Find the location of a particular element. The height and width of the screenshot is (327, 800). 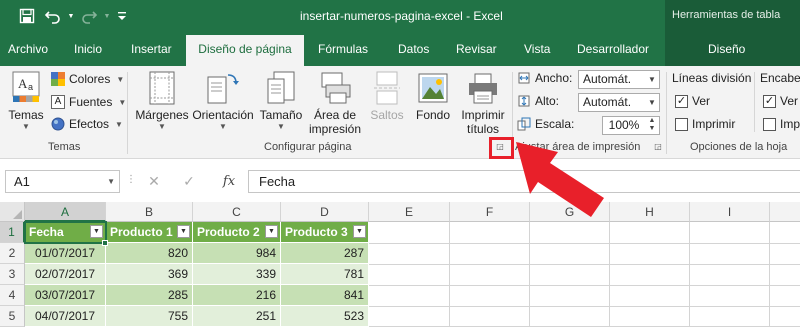

table-header-cell: Producto 2 ▼ is located at coordinates (237, 232).